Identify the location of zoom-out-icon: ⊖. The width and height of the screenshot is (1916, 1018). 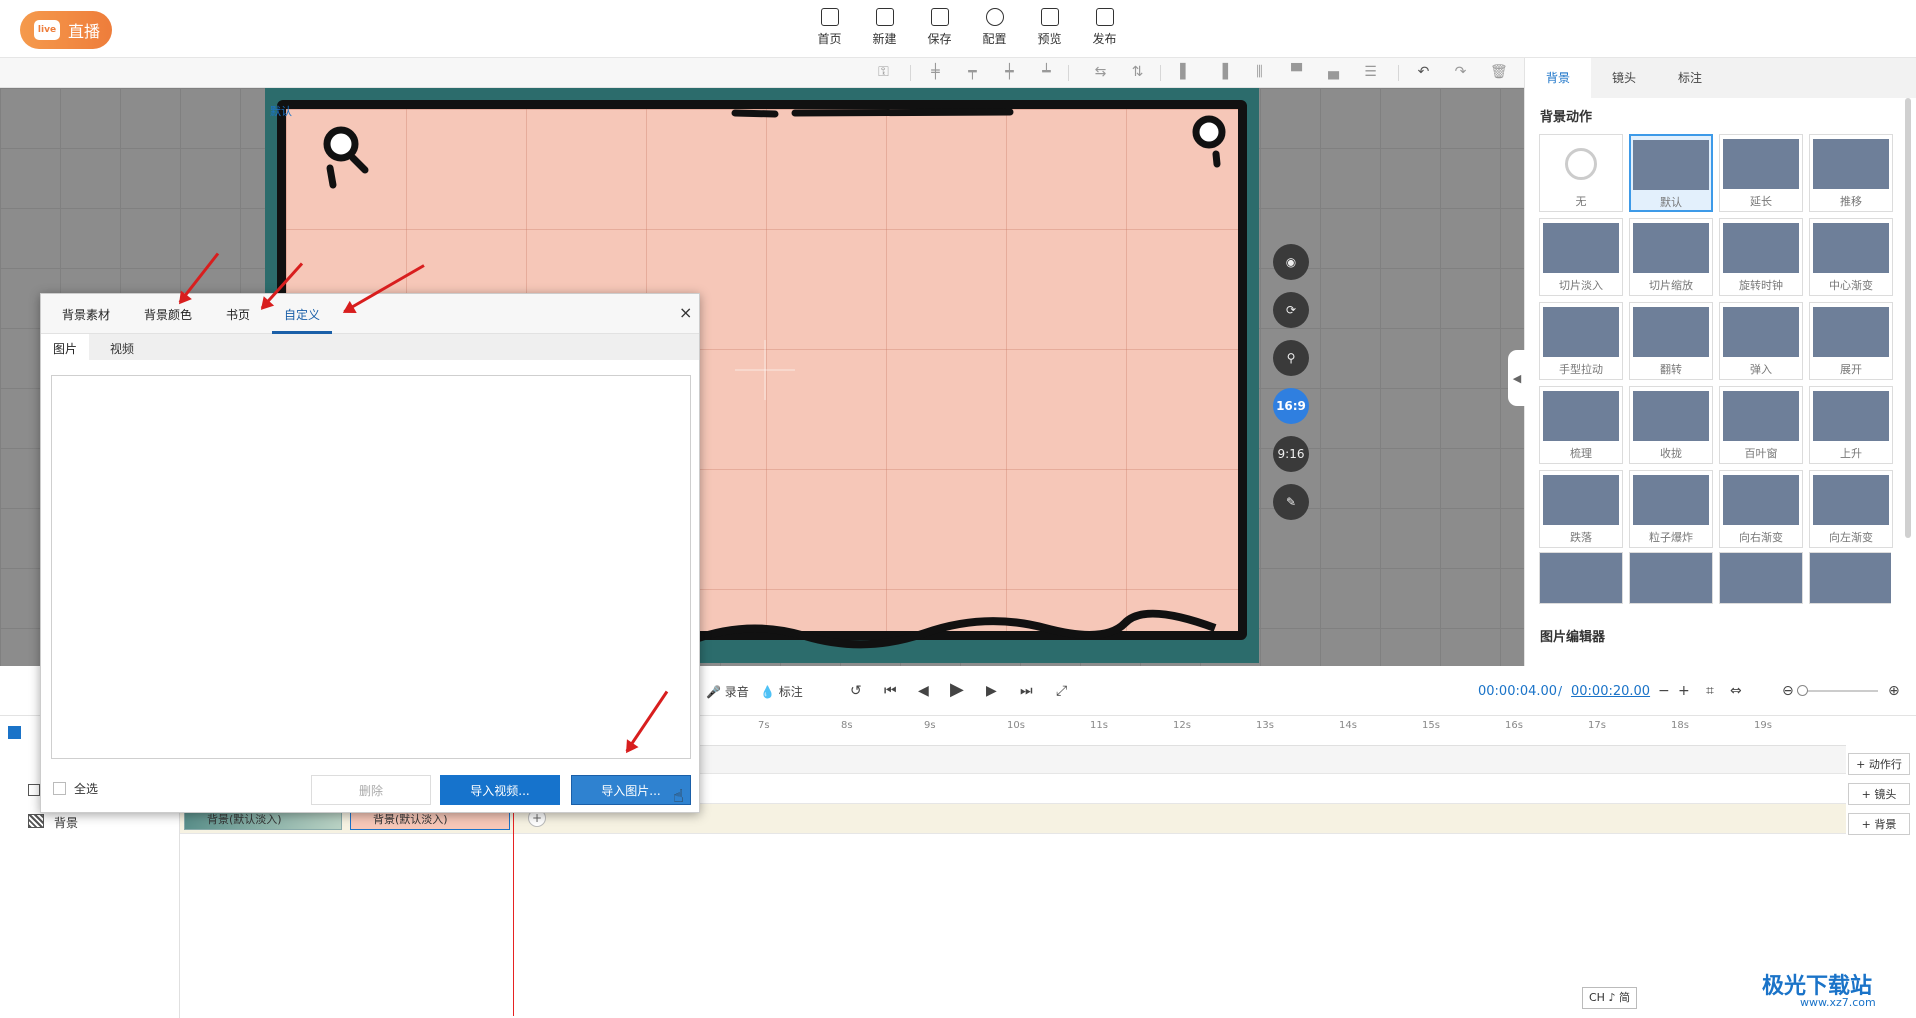
(1788, 691).